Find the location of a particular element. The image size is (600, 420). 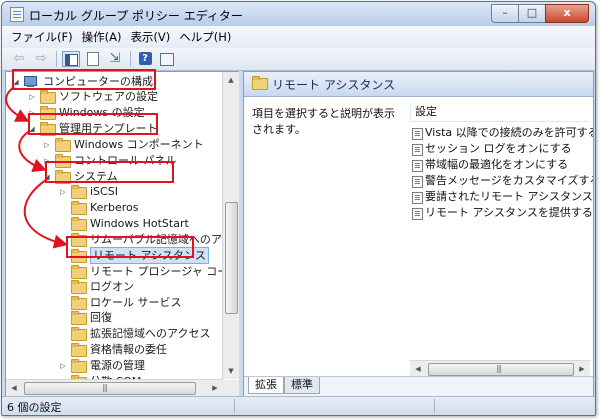

detail-title: リモート アシスタンス is located at coordinates (334, 85).